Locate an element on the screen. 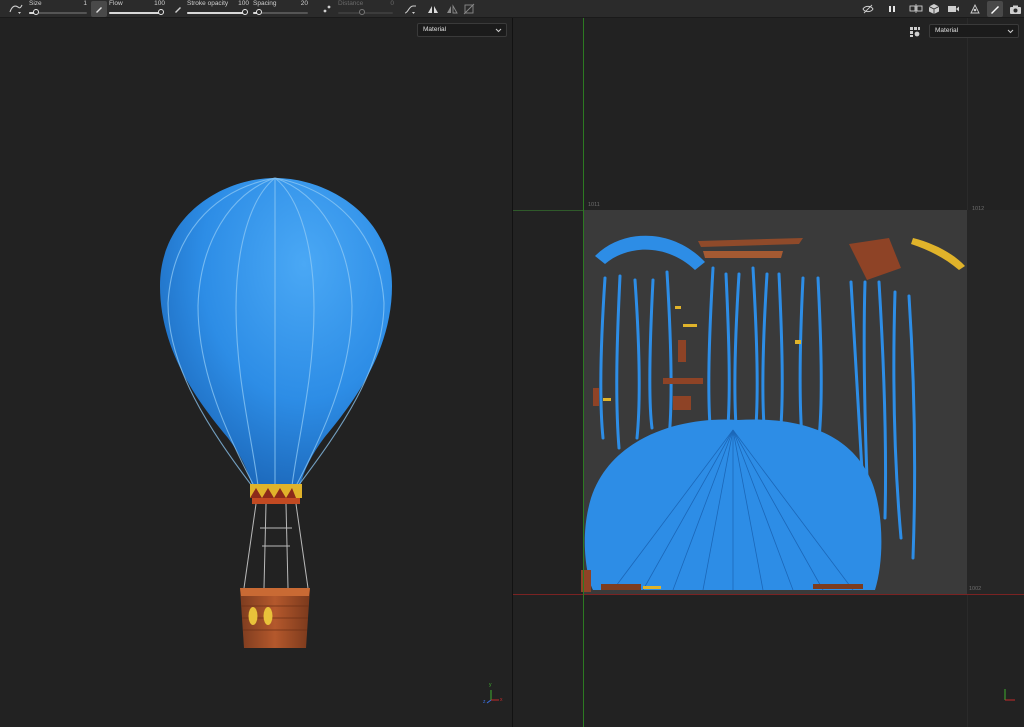 The width and height of the screenshot is (1024, 727). symmetry-icon is located at coordinates (433, 9).